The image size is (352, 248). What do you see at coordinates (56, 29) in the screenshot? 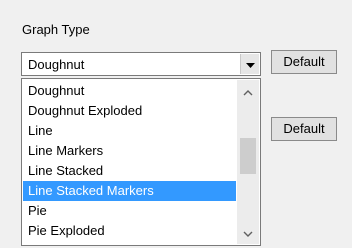
I see `graph-type-label: Graph Type` at bounding box center [56, 29].